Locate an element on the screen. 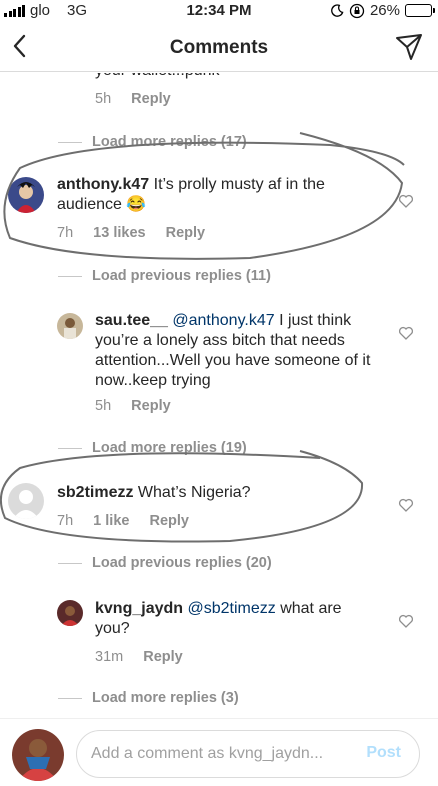 This screenshot has width=438, height=786. thread-link-label: Load more replies (3) is located at coordinates (165, 698).